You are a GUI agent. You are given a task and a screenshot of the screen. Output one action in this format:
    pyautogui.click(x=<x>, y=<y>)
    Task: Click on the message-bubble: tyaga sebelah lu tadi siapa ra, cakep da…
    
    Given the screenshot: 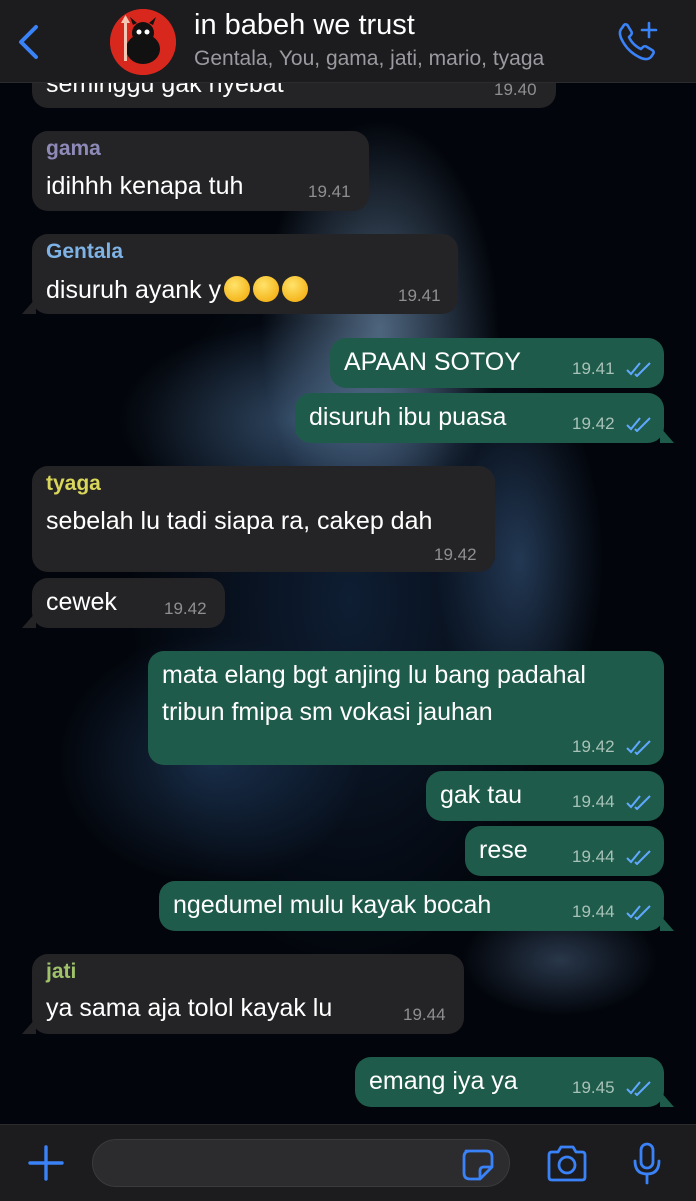 What is the action you would take?
    pyautogui.click(x=263, y=519)
    